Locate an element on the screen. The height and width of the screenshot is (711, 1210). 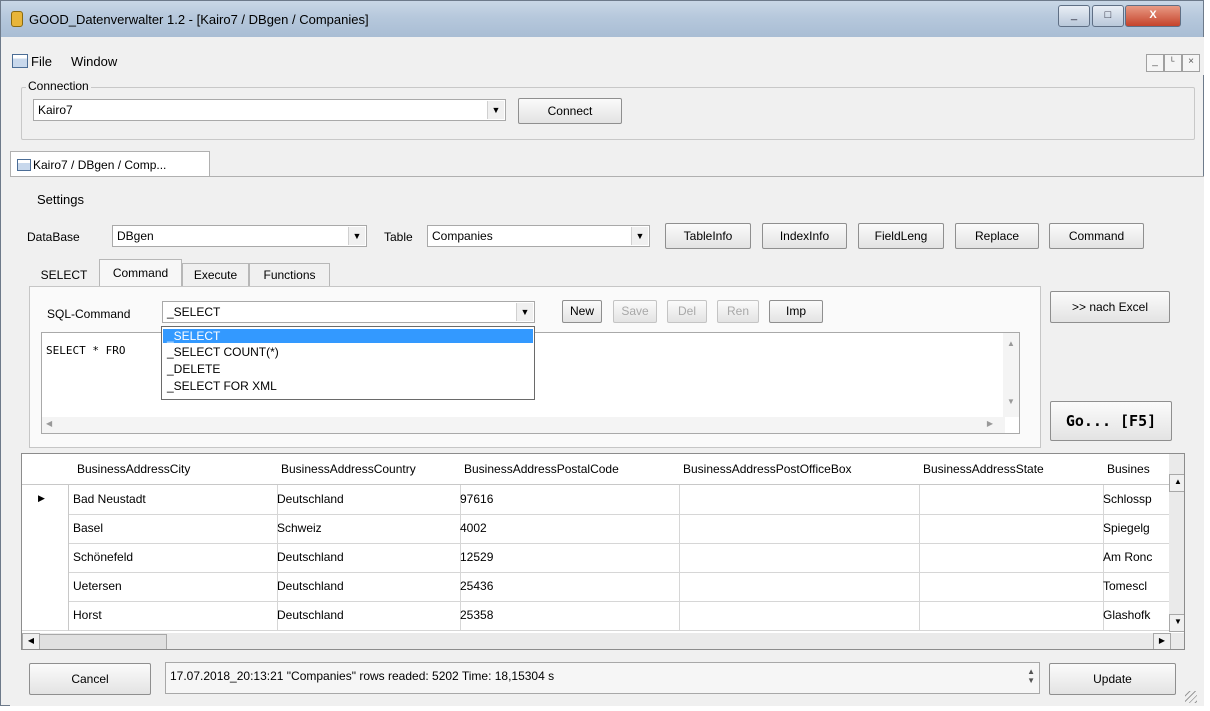
mdi-close-button: × is located at coordinates (1191, 63).